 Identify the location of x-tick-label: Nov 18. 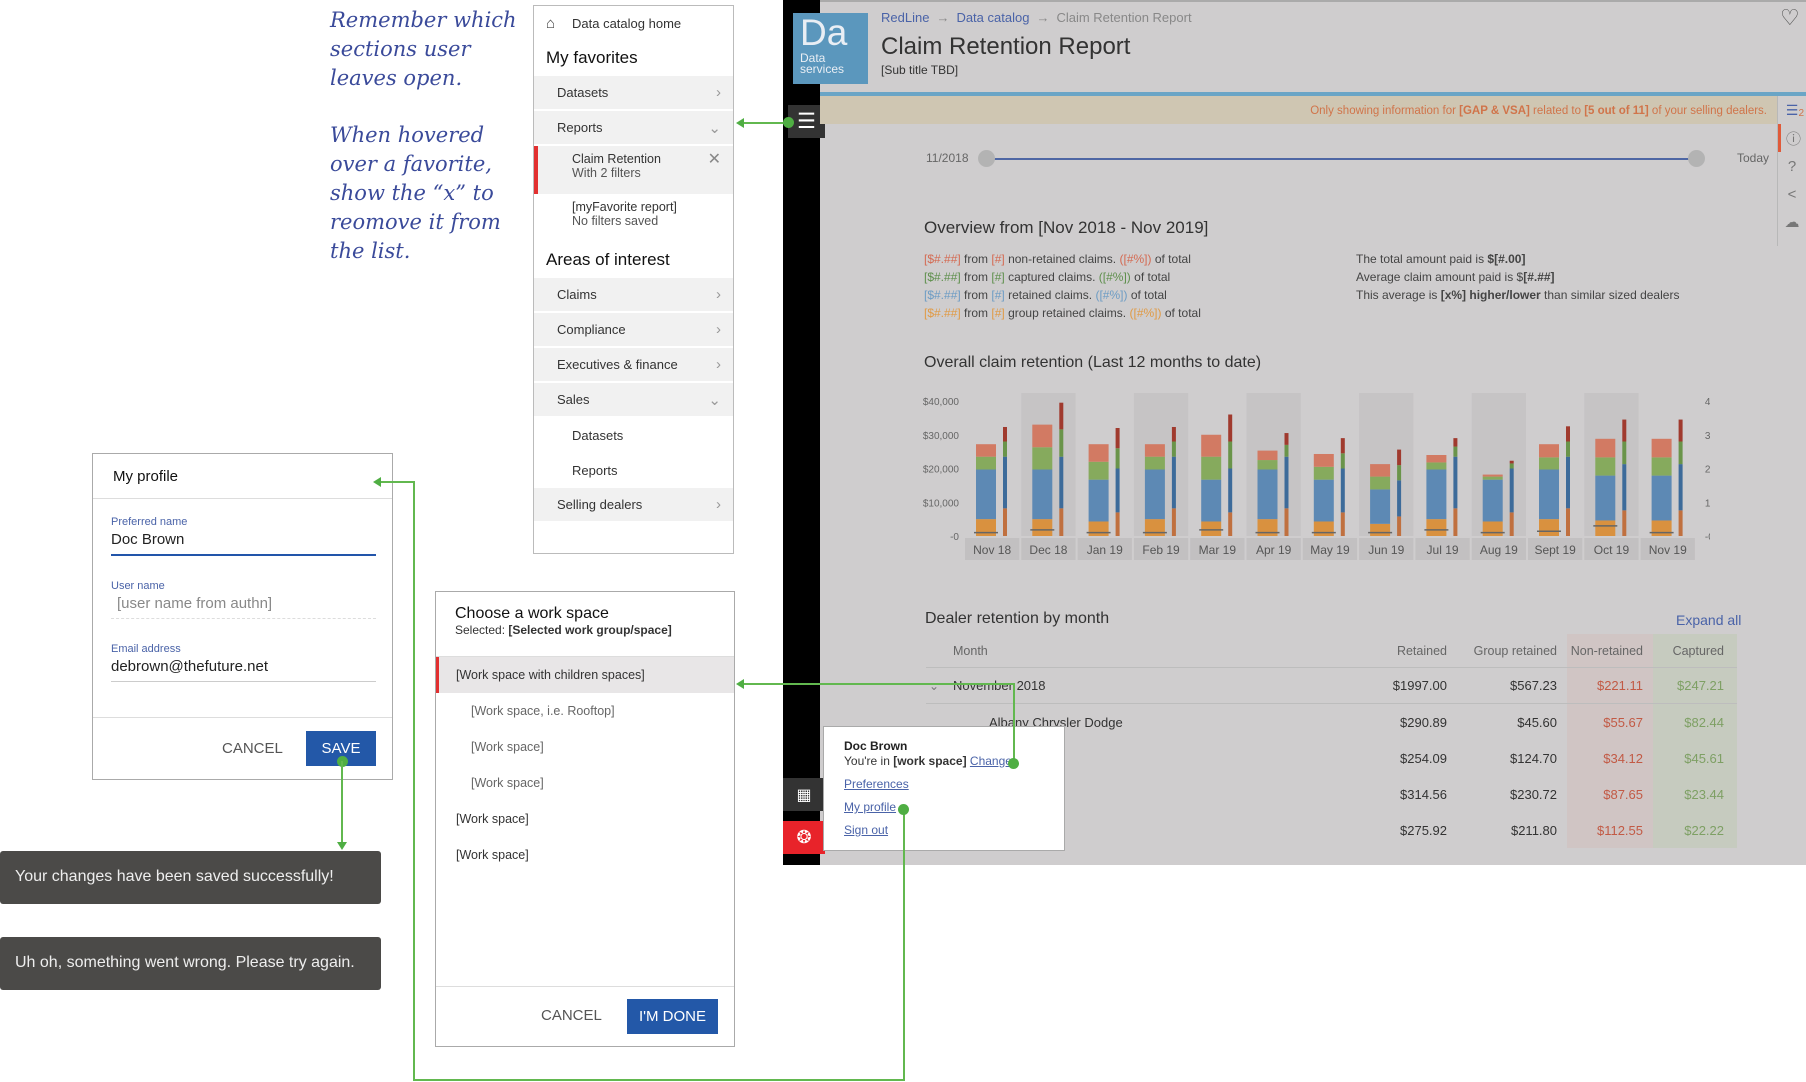
(992, 550).